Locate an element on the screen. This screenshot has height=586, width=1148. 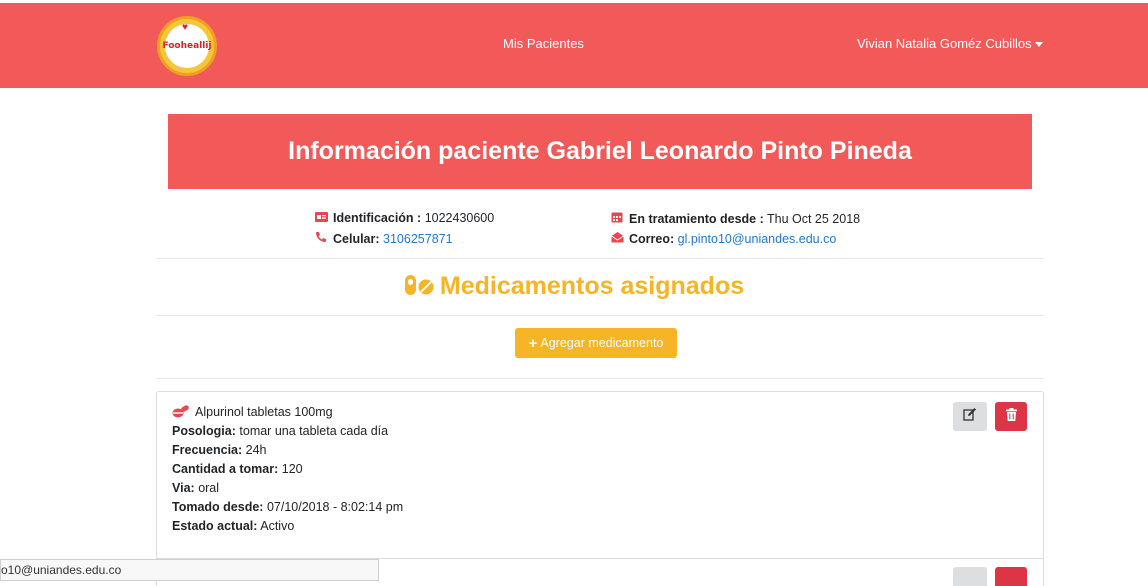
patient-phone-row: Celular: 3106257871 is located at coordinates (384, 238).